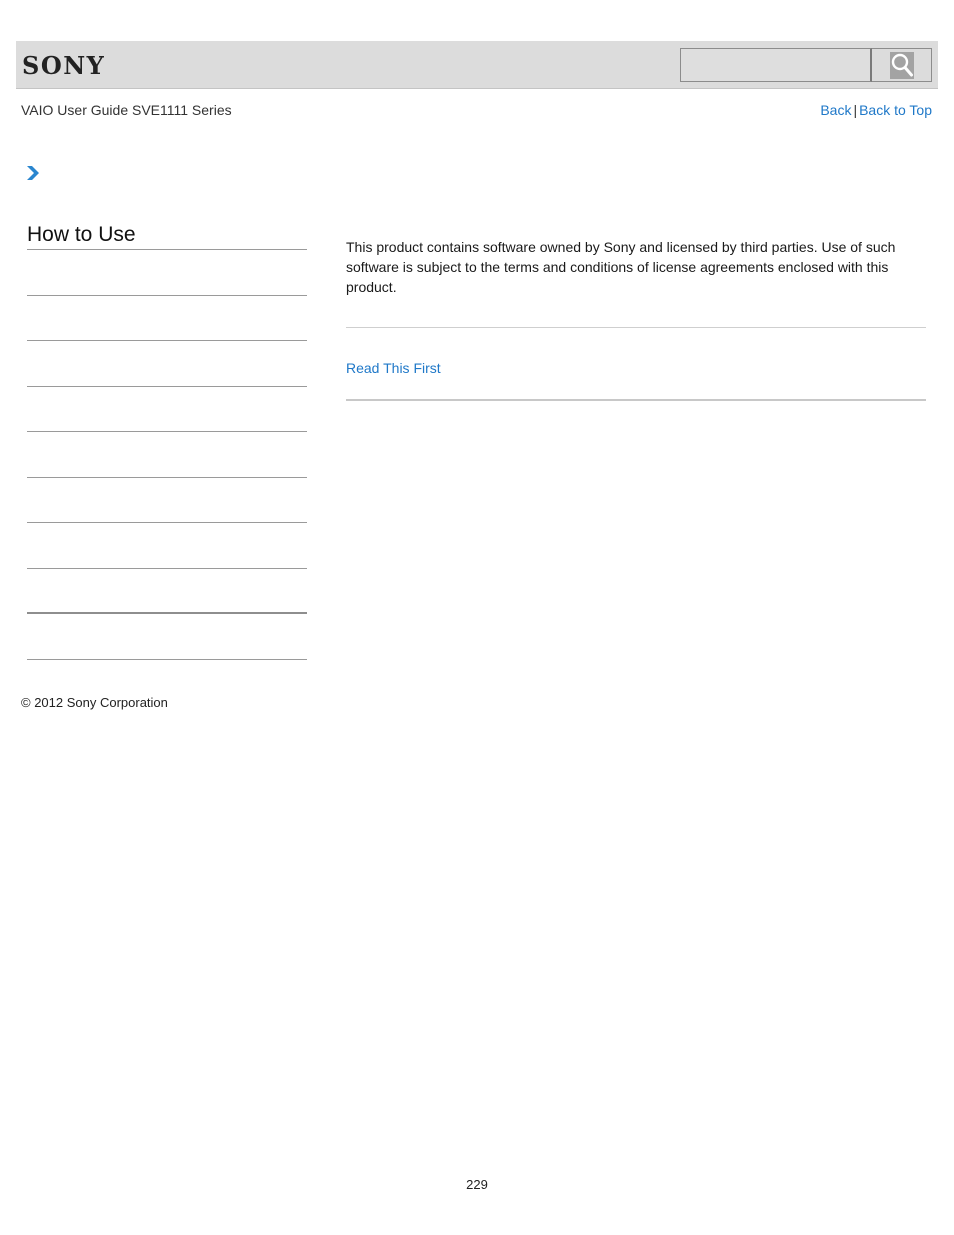  What do you see at coordinates (776, 65) in the screenshot?
I see `search-input` at bounding box center [776, 65].